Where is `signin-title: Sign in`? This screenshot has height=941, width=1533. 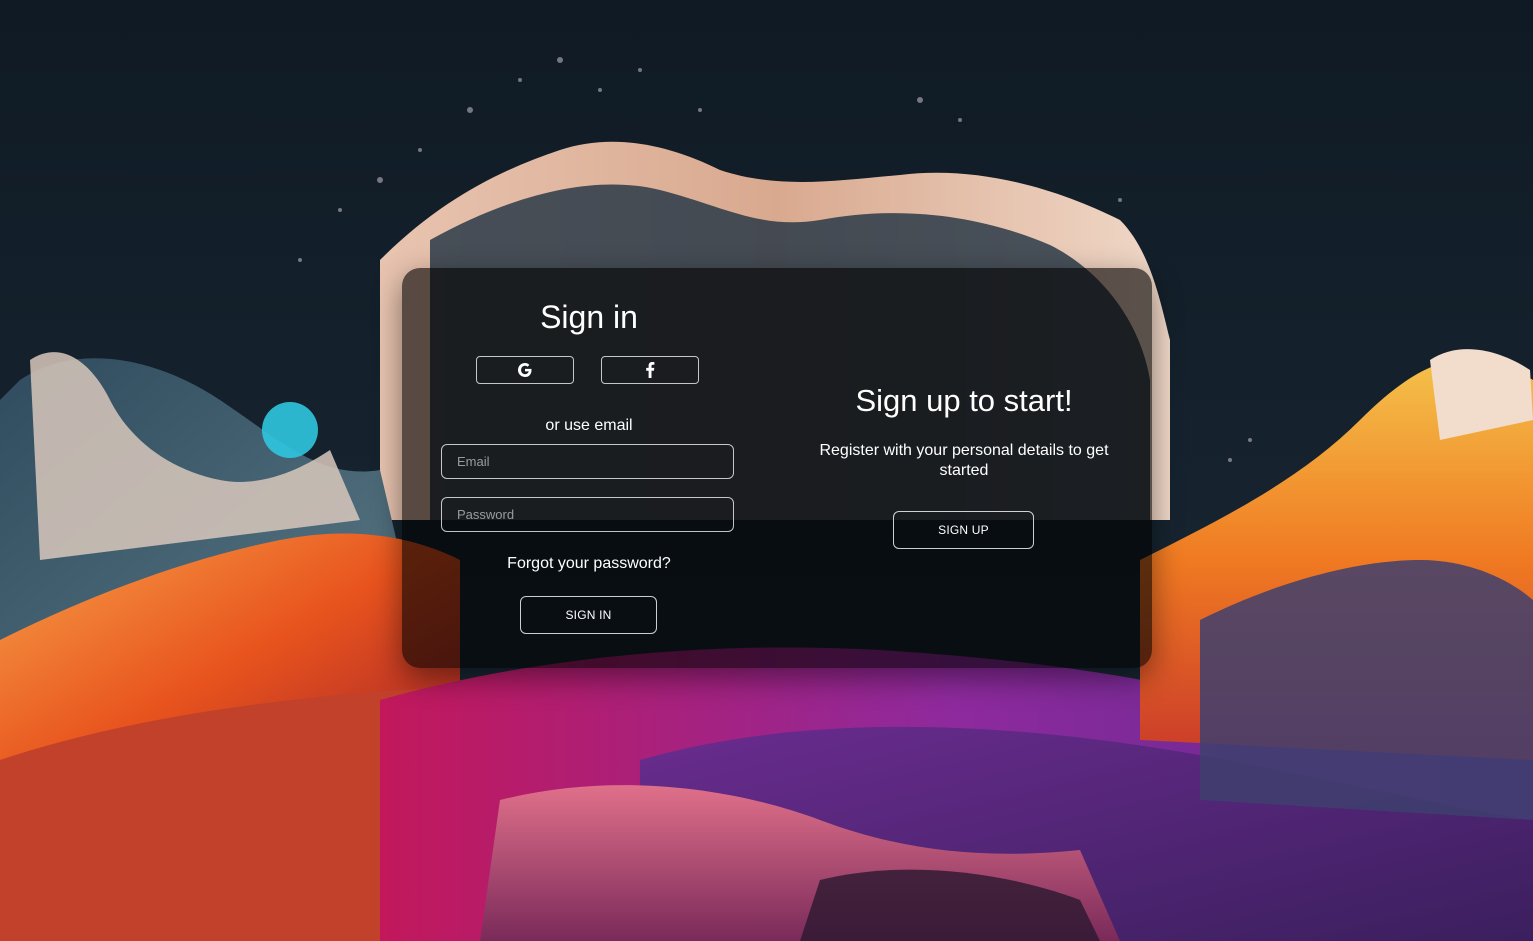
signin-title: Sign in is located at coordinates (589, 317).